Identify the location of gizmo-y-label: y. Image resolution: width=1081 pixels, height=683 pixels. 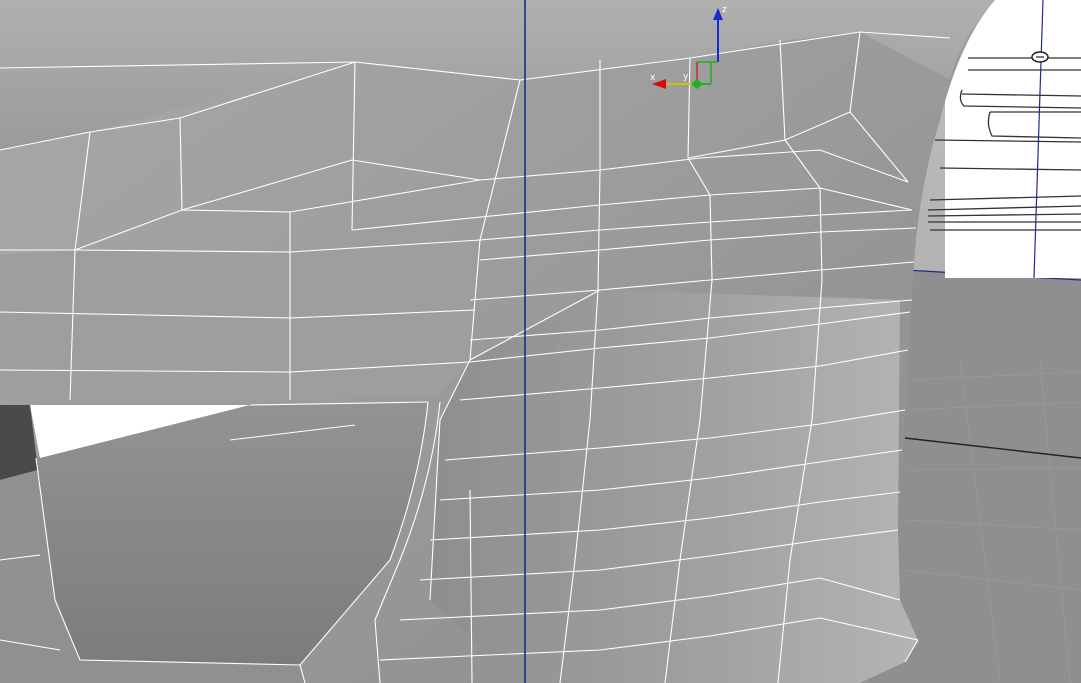
(686, 77).